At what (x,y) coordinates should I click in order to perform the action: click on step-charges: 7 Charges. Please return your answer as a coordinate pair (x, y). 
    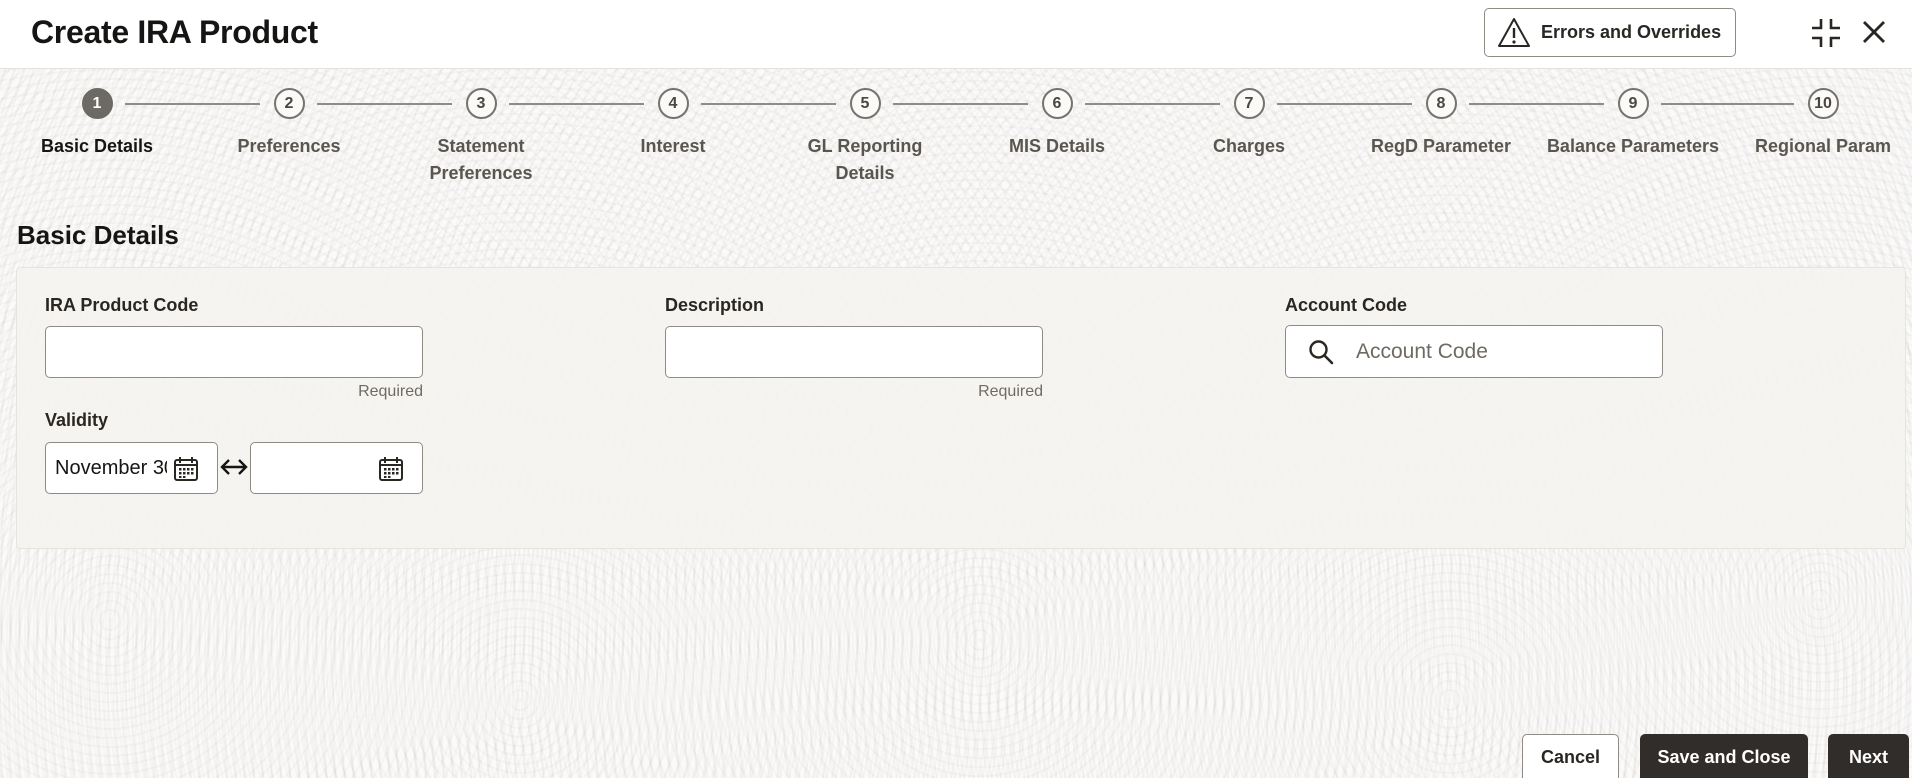
    Looking at the image, I should click on (1249, 124).